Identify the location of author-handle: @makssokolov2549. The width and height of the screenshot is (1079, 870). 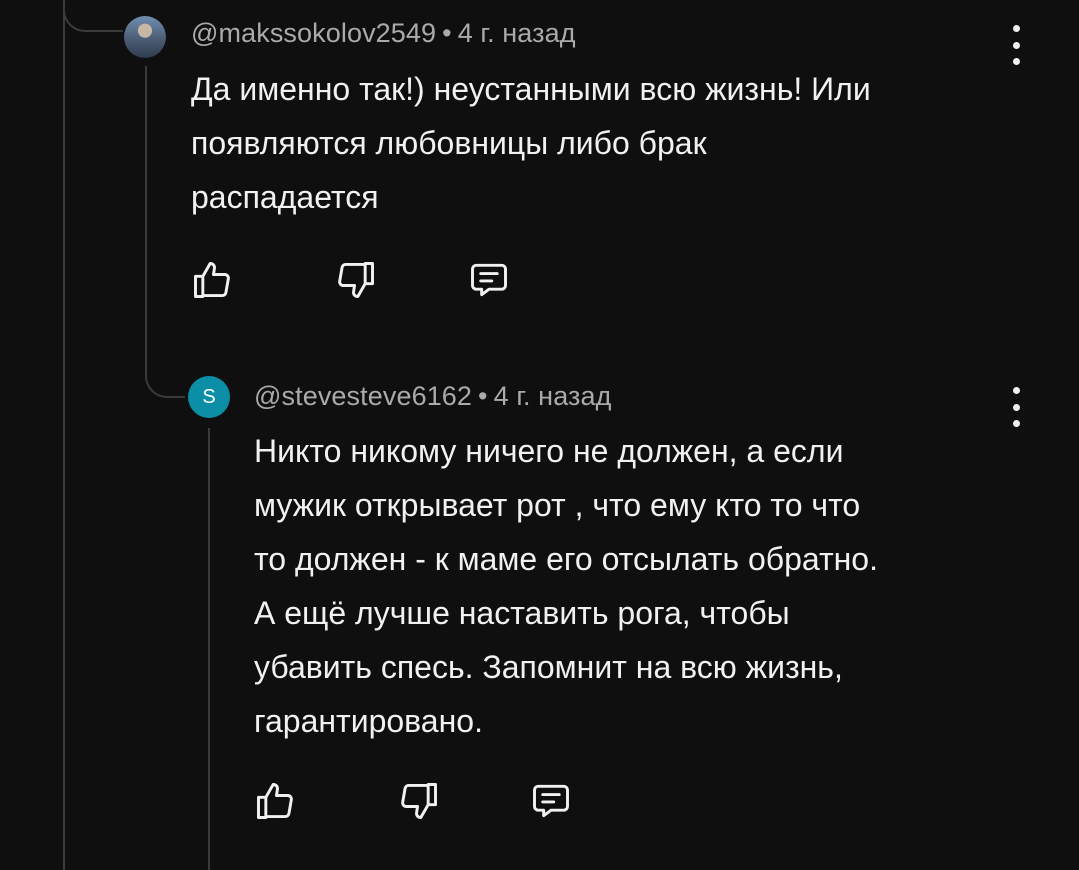
(313, 33).